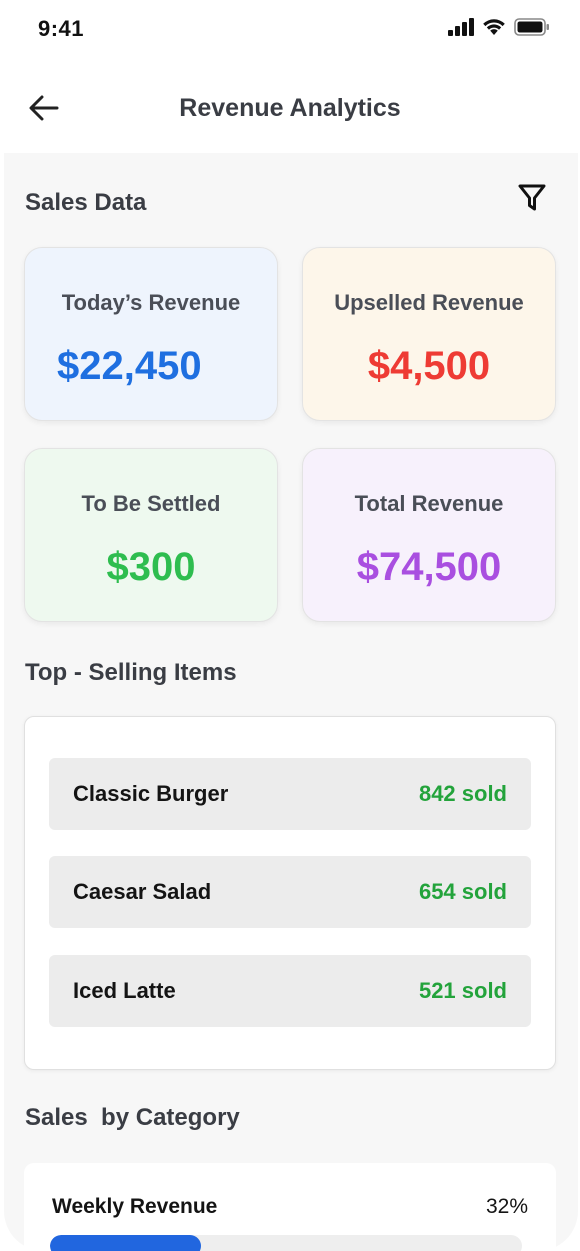 The width and height of the screenshot is (580, 1251). What do you see at coordinates (151, 535) in the screenshot?
I see `to-be-settled-card: To Be Settled $300` at bounding box center [151, 535].